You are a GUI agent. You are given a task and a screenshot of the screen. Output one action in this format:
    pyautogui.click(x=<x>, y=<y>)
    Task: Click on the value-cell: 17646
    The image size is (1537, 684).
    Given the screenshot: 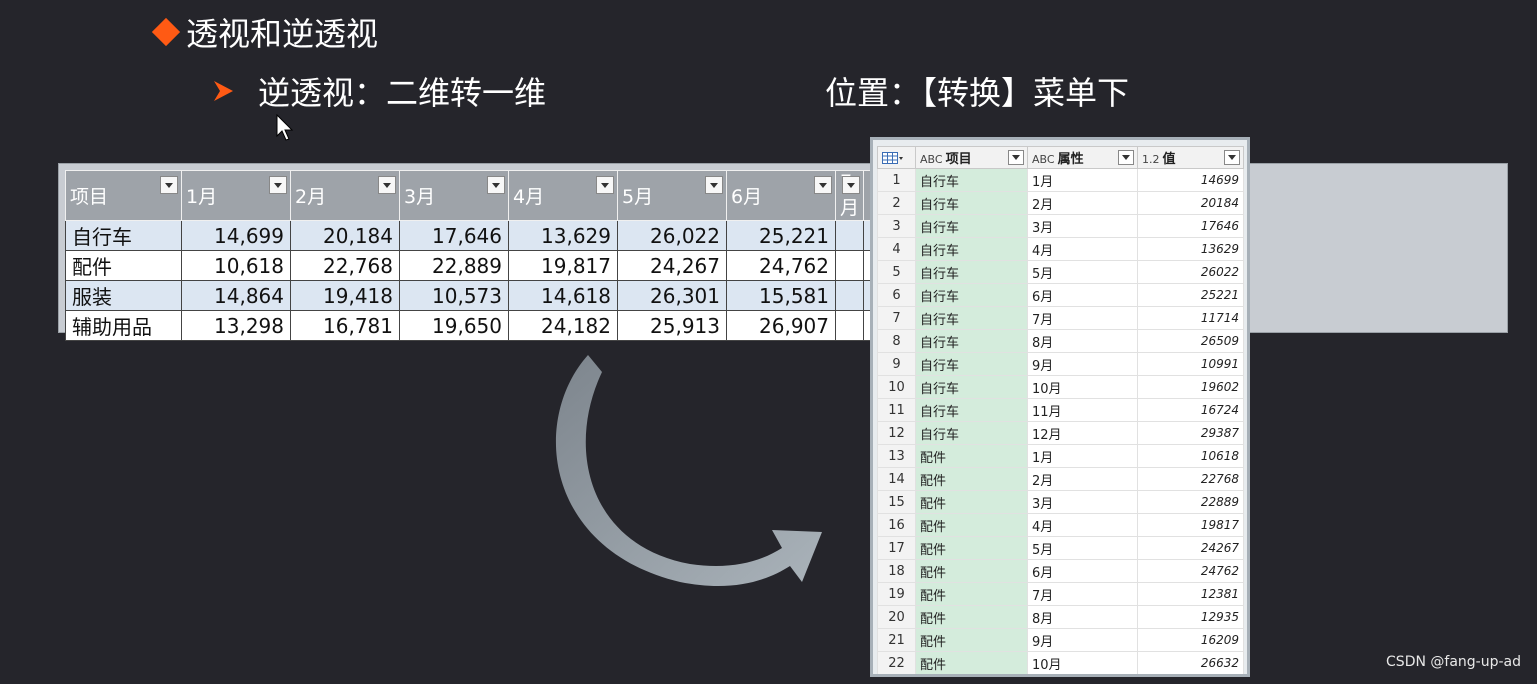 What is the action you would take?
    pyautogui.click(x=1190, y=226)
    